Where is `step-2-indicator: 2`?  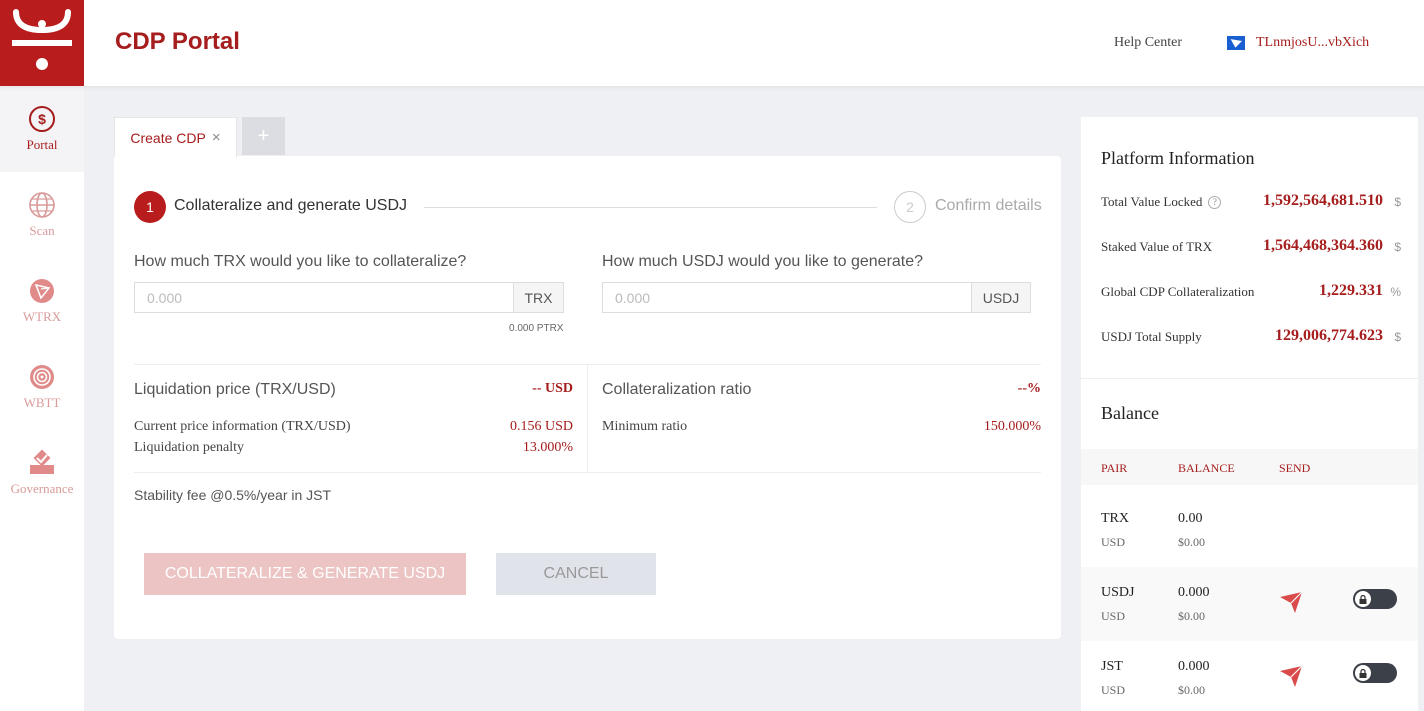 step-2-indicator: 2 is located at coordinates (910, 207).